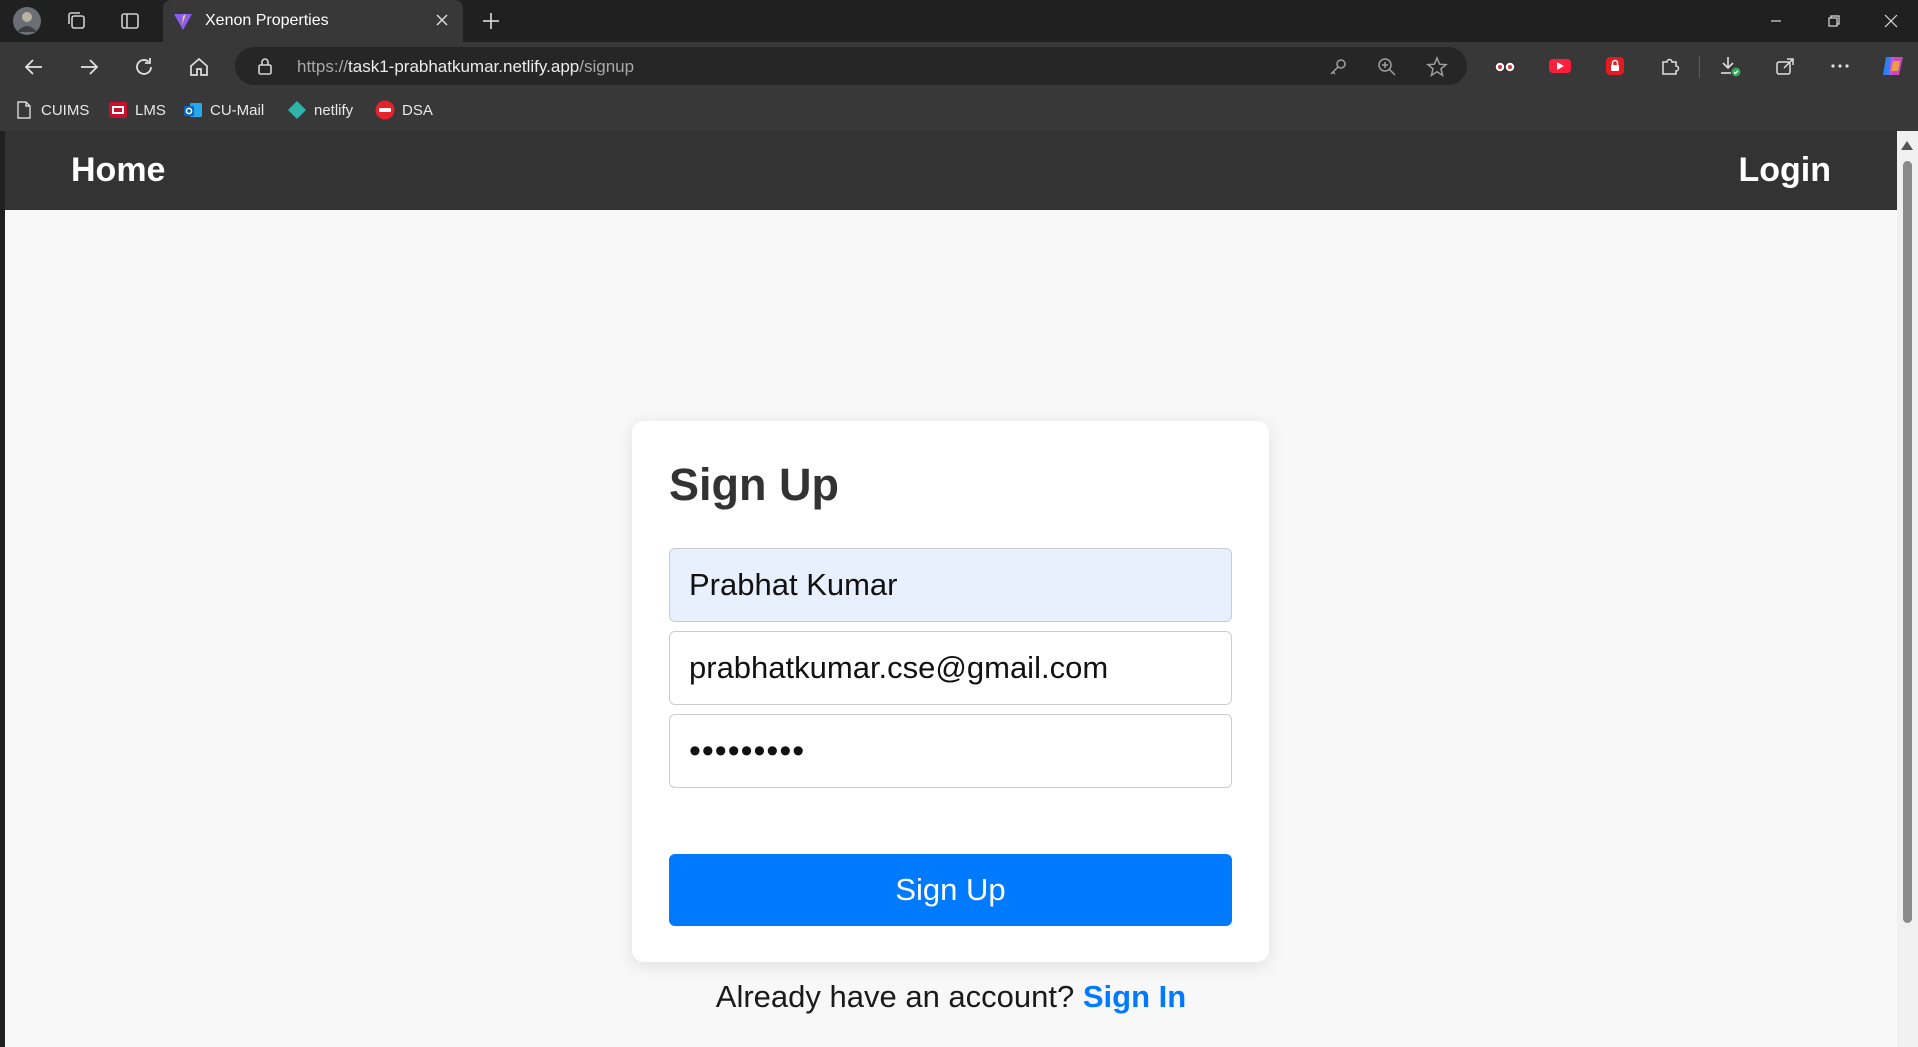 The height and width of the screenshot is (1047, 1918). What do you see at coordinates (265, 66) in the screenshot?
I see `site-info-lock-icon` at bounding box center [265, 66].